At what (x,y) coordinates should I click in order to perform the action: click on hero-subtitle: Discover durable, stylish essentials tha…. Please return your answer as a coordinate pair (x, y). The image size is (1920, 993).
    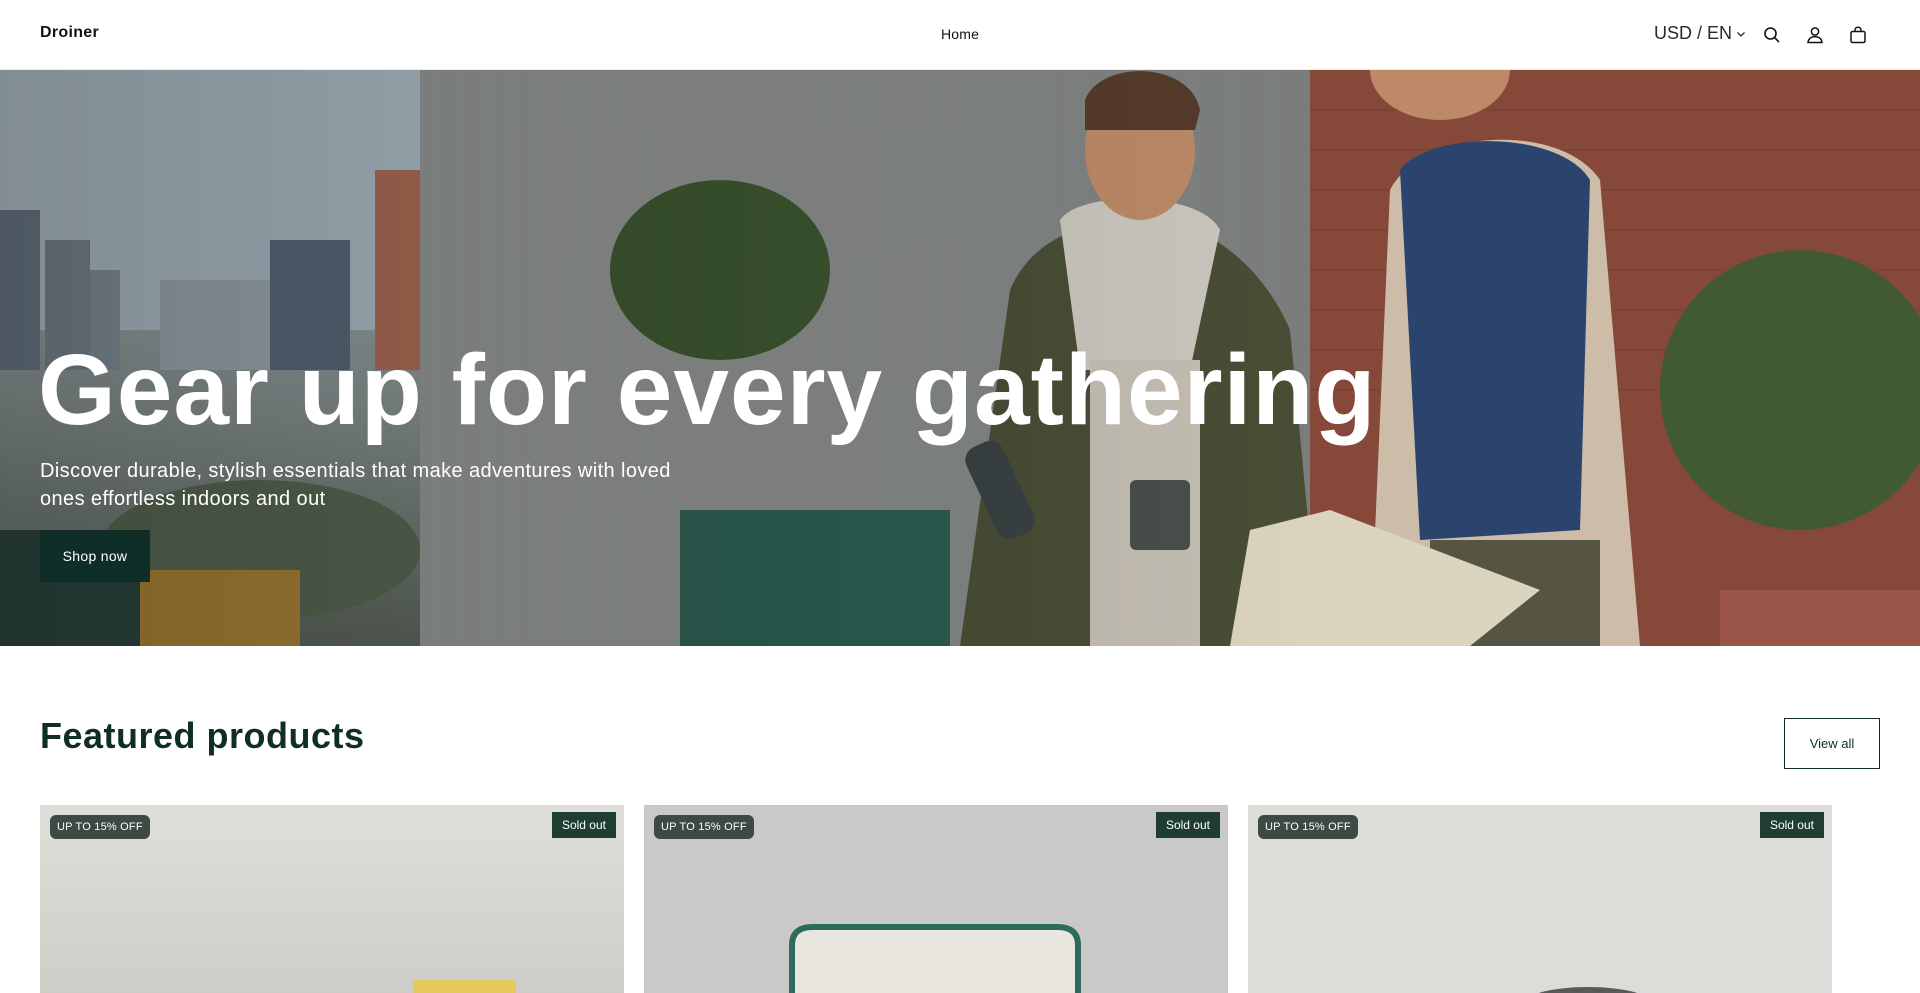
    Looking at the image, I should click on (355, 485).